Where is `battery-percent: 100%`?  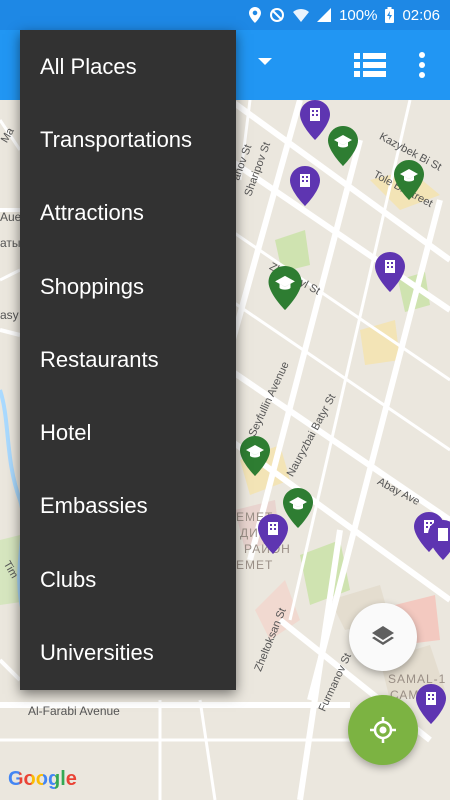 battery-percent: 100% is located at coordinates (358, 15).